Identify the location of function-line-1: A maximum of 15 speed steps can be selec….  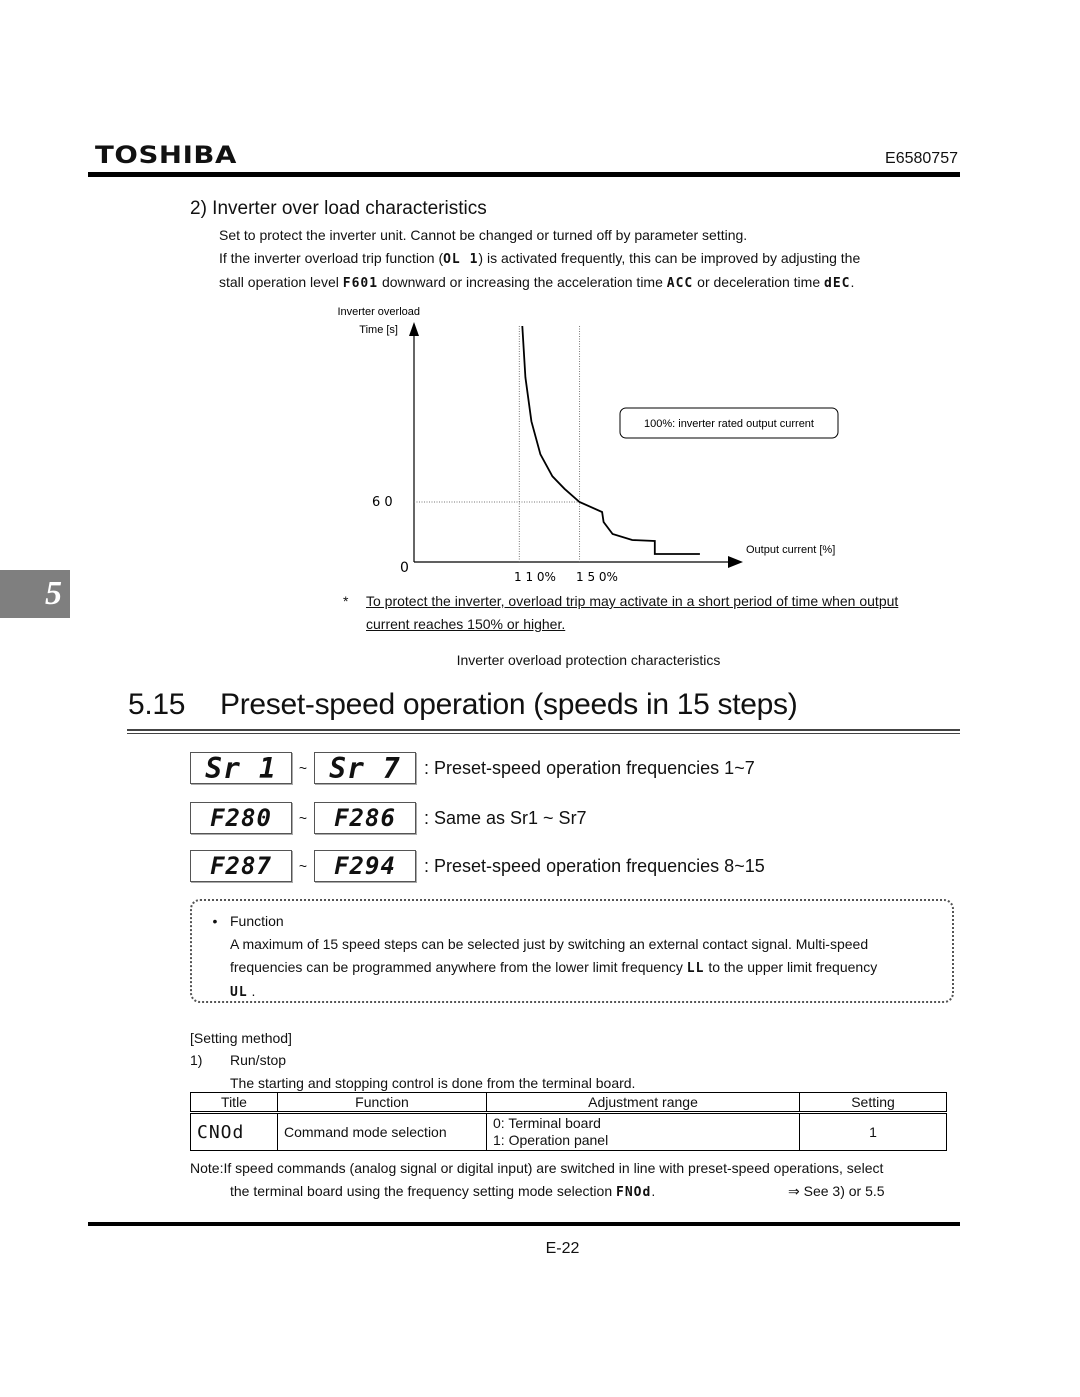
(549, 944).